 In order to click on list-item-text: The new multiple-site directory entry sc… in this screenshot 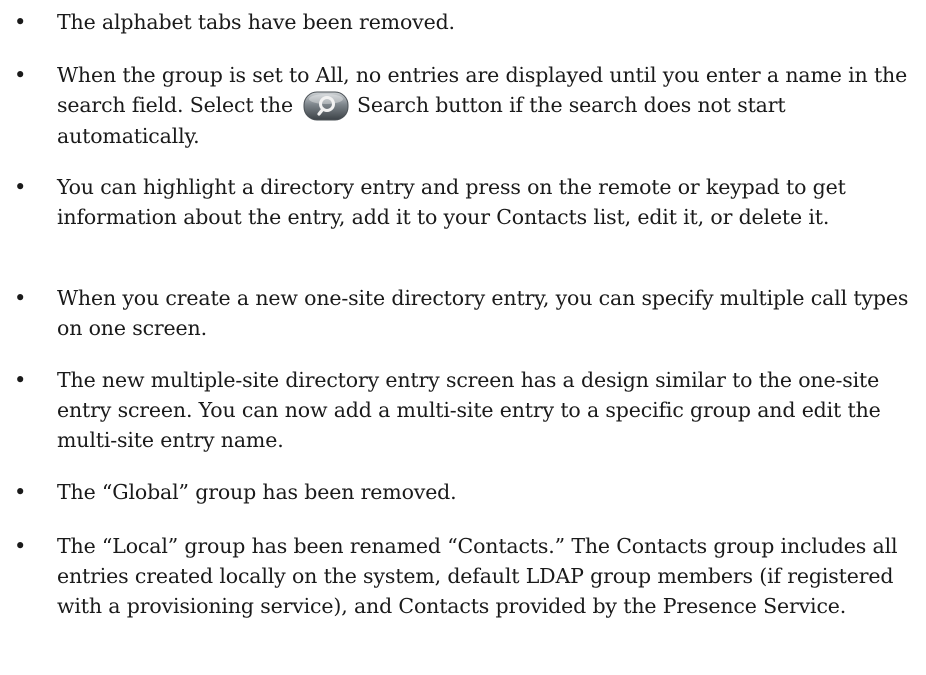, I will do `click(469, 410)`.